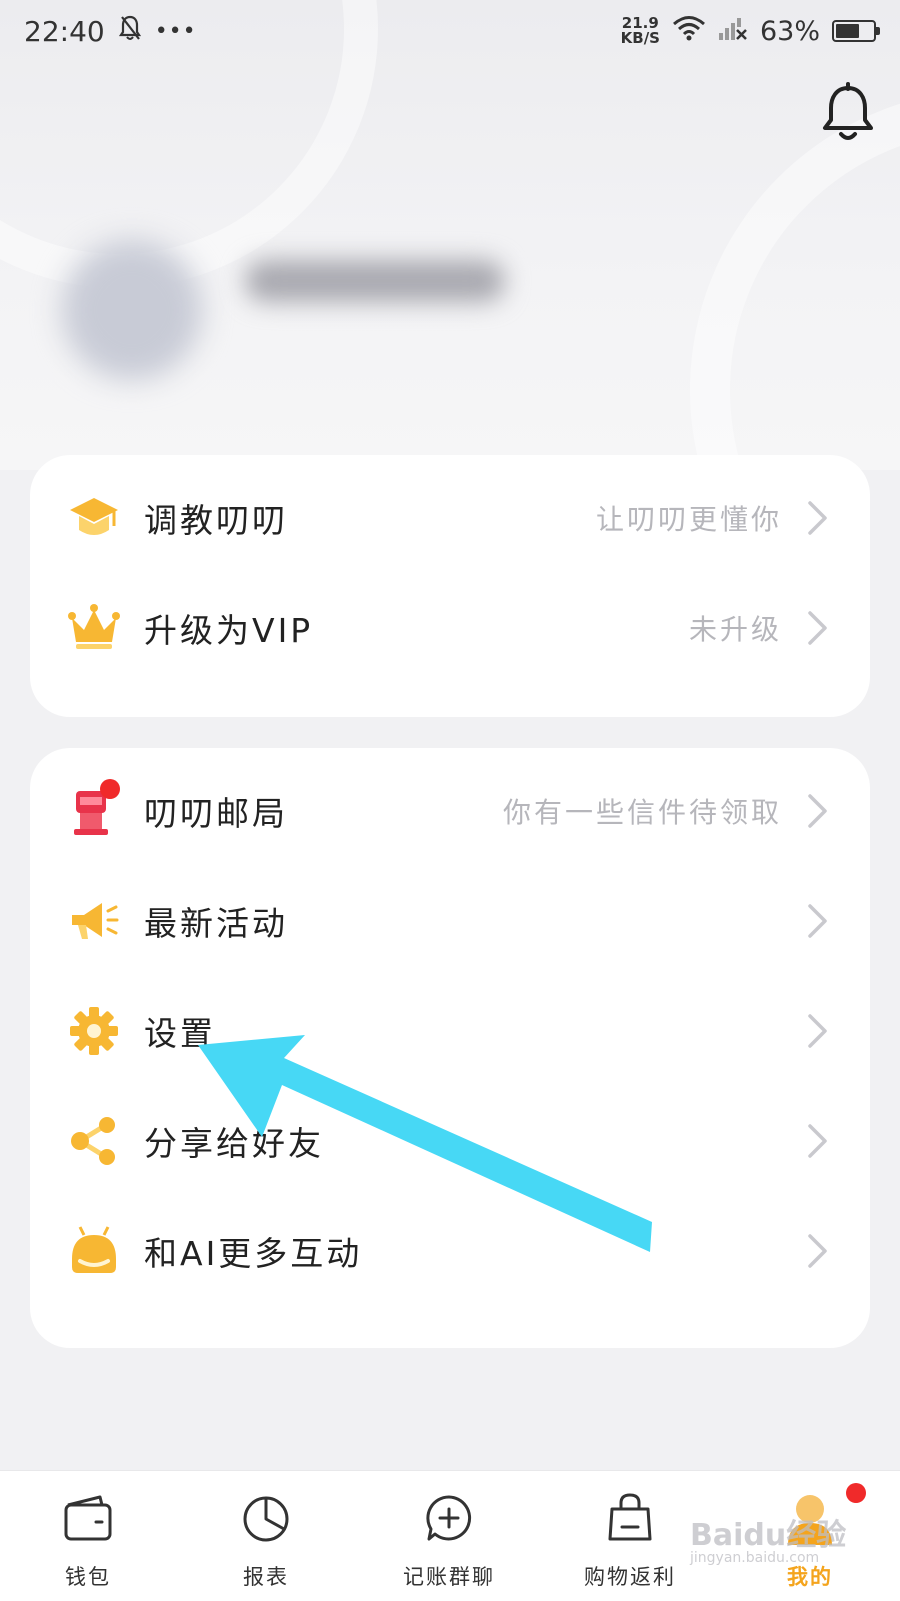  I want to click on menu-item-label: 设置, so click(180, 1033).